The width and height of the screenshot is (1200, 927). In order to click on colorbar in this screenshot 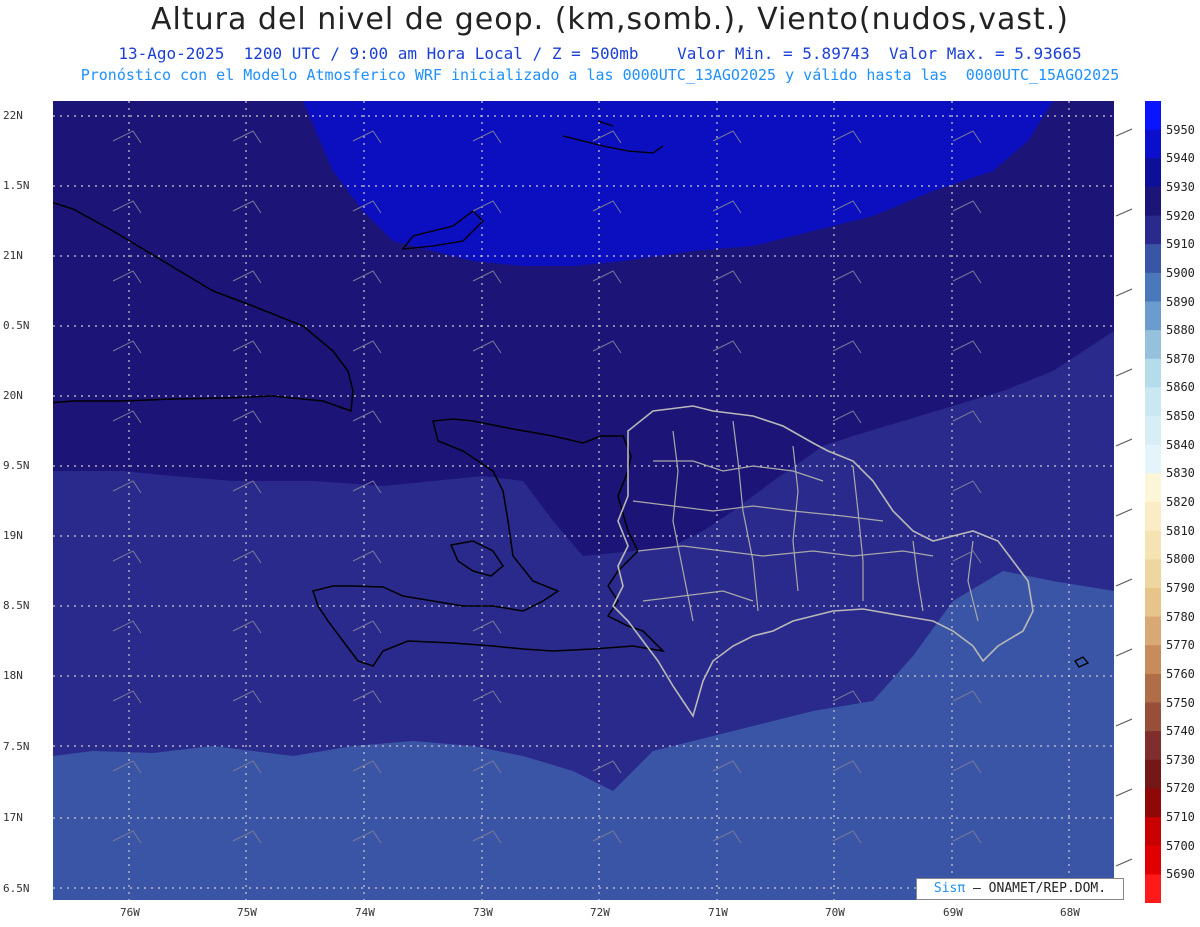, I will do `click(1153, 502)`.